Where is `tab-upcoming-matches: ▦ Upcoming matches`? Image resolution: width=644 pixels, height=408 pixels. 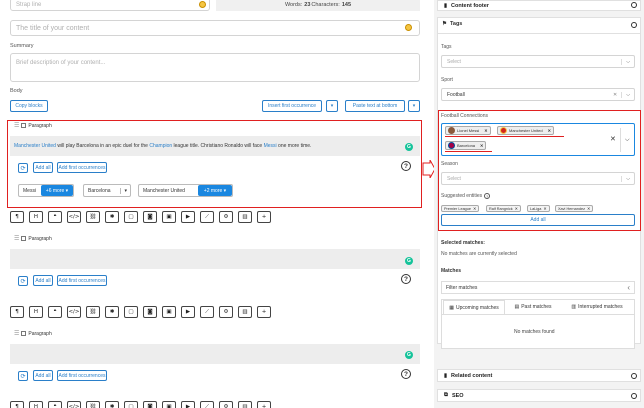
tab-upcoming-matches: ▦ Upcoming matches is located at coordinates (474, 307).